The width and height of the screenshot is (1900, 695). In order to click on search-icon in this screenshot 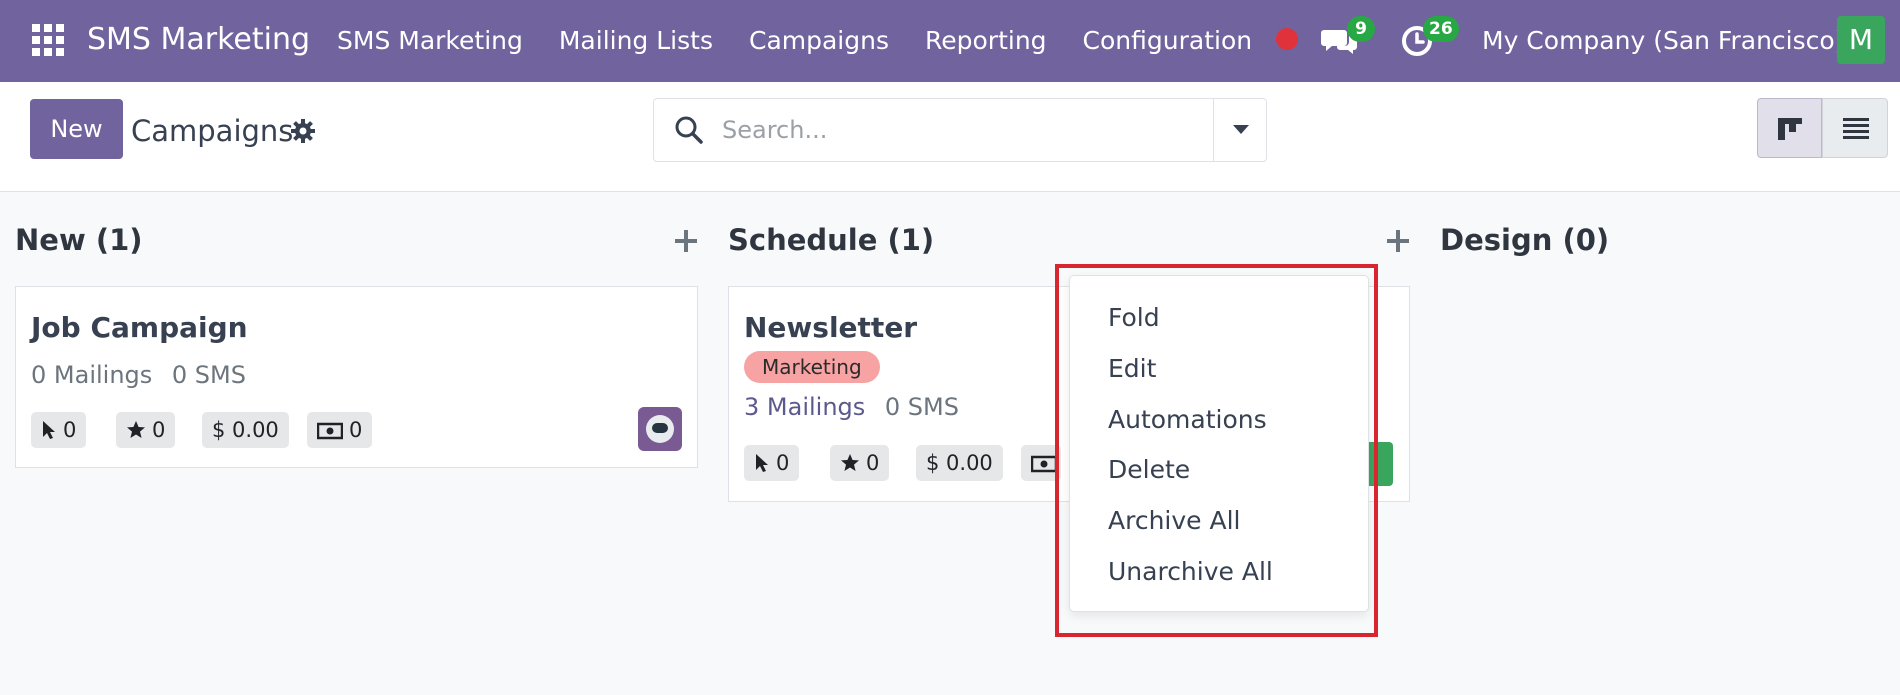, I will do `click(689, 130)`.